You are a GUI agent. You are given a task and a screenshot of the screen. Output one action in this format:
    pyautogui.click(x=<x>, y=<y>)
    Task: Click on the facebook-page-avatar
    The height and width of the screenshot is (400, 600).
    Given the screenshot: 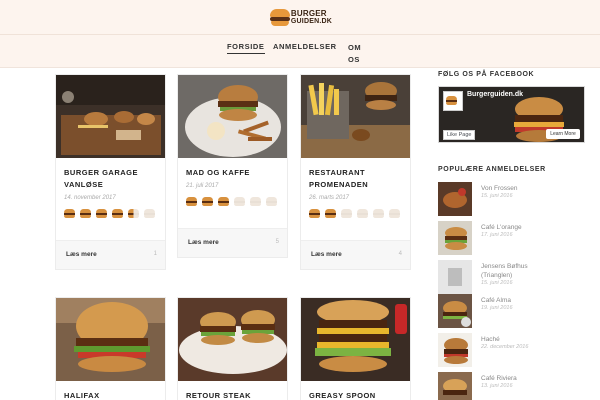 What is the action you would take?
    pyautogui.click(x=453, y=101)
    